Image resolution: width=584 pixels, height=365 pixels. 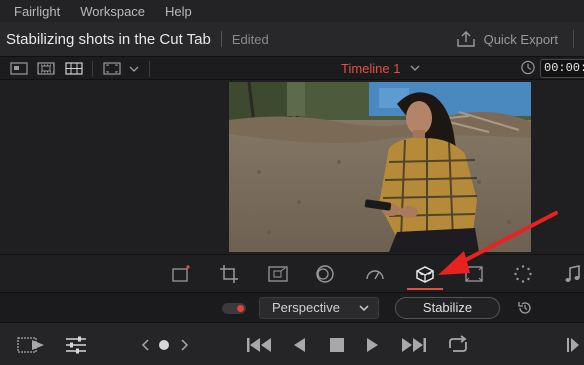 I want to click on menu-help: Help, so click(x=178, y=11).